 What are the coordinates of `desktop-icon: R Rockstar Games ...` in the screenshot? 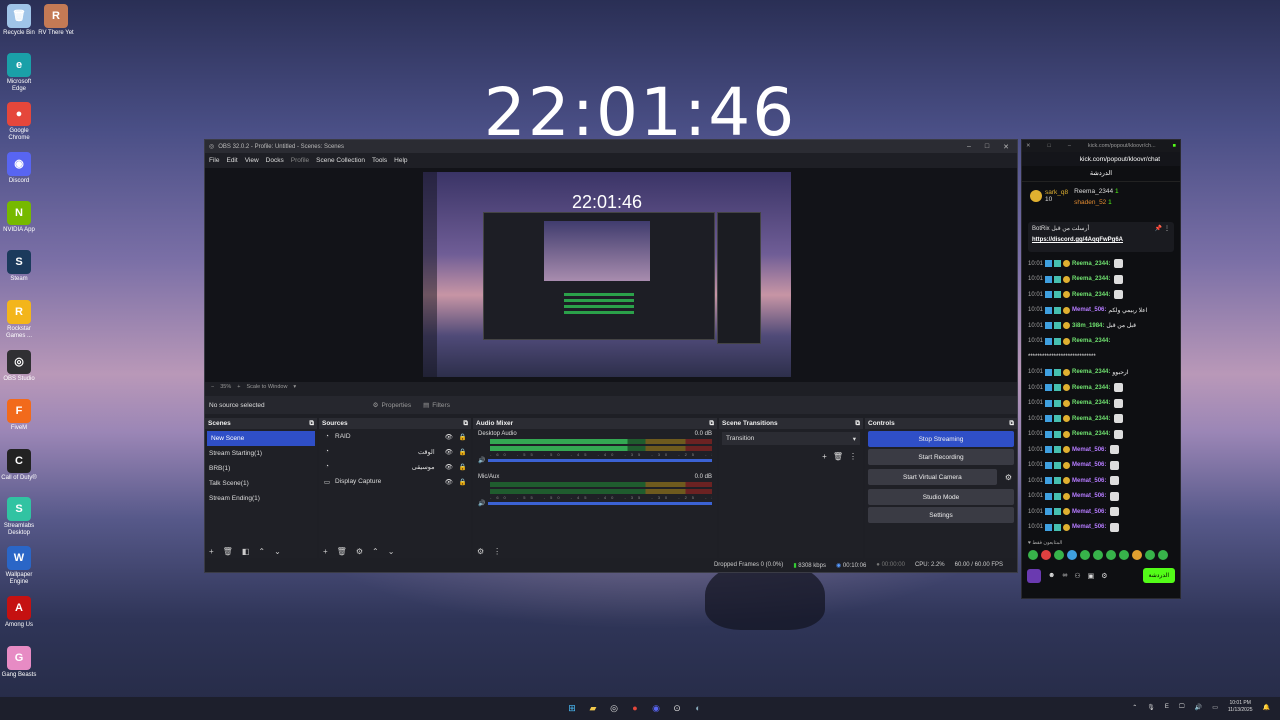 It's located at (19, 320).